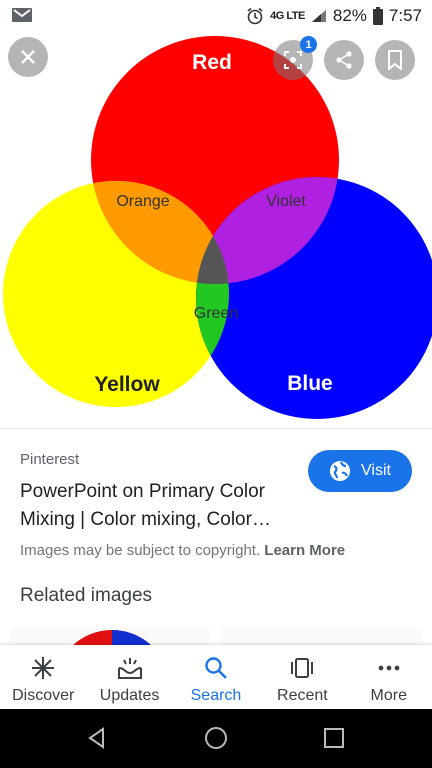 The height and width of the screenshot is (768, 432). I want to click on copyright-text: Images may be subject to copyright., so click(140, 550).